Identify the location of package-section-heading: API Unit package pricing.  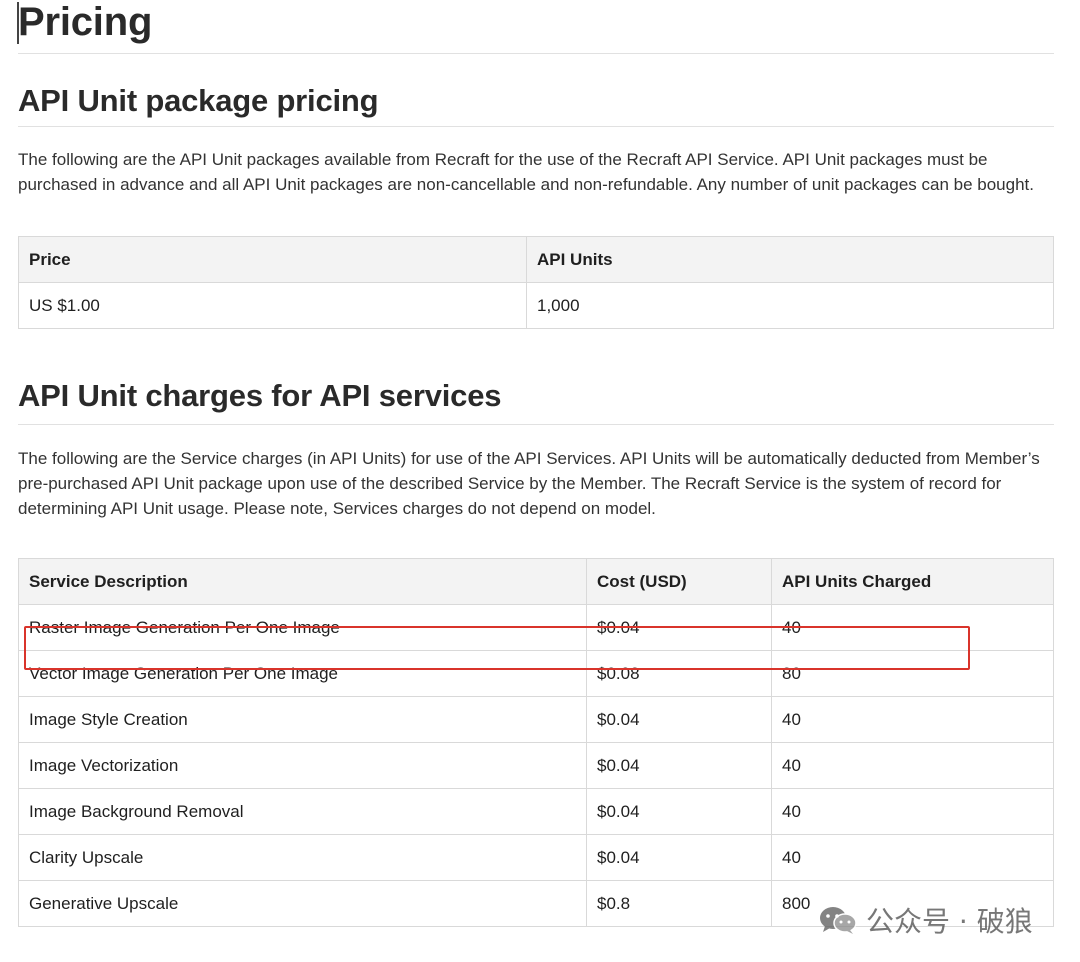
(536, 90).